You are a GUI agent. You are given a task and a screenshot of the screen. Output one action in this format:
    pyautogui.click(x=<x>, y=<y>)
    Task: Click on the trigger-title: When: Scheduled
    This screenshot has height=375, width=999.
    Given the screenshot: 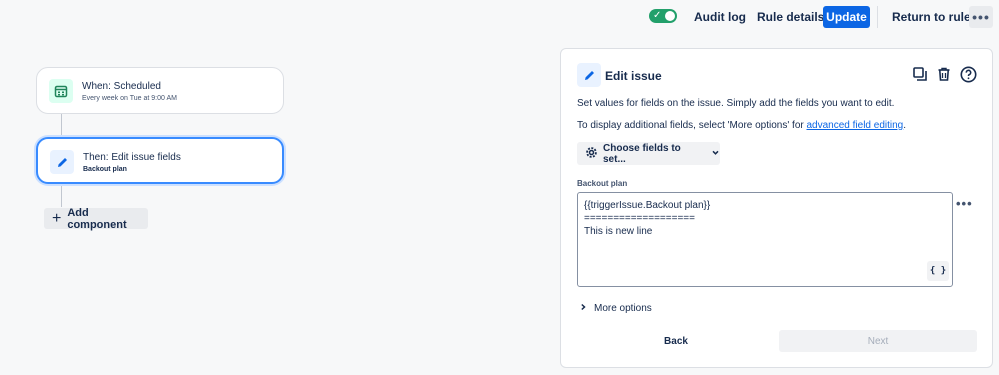 What is the action you would take?
    pyautogui.click(x=121, y=86)
    